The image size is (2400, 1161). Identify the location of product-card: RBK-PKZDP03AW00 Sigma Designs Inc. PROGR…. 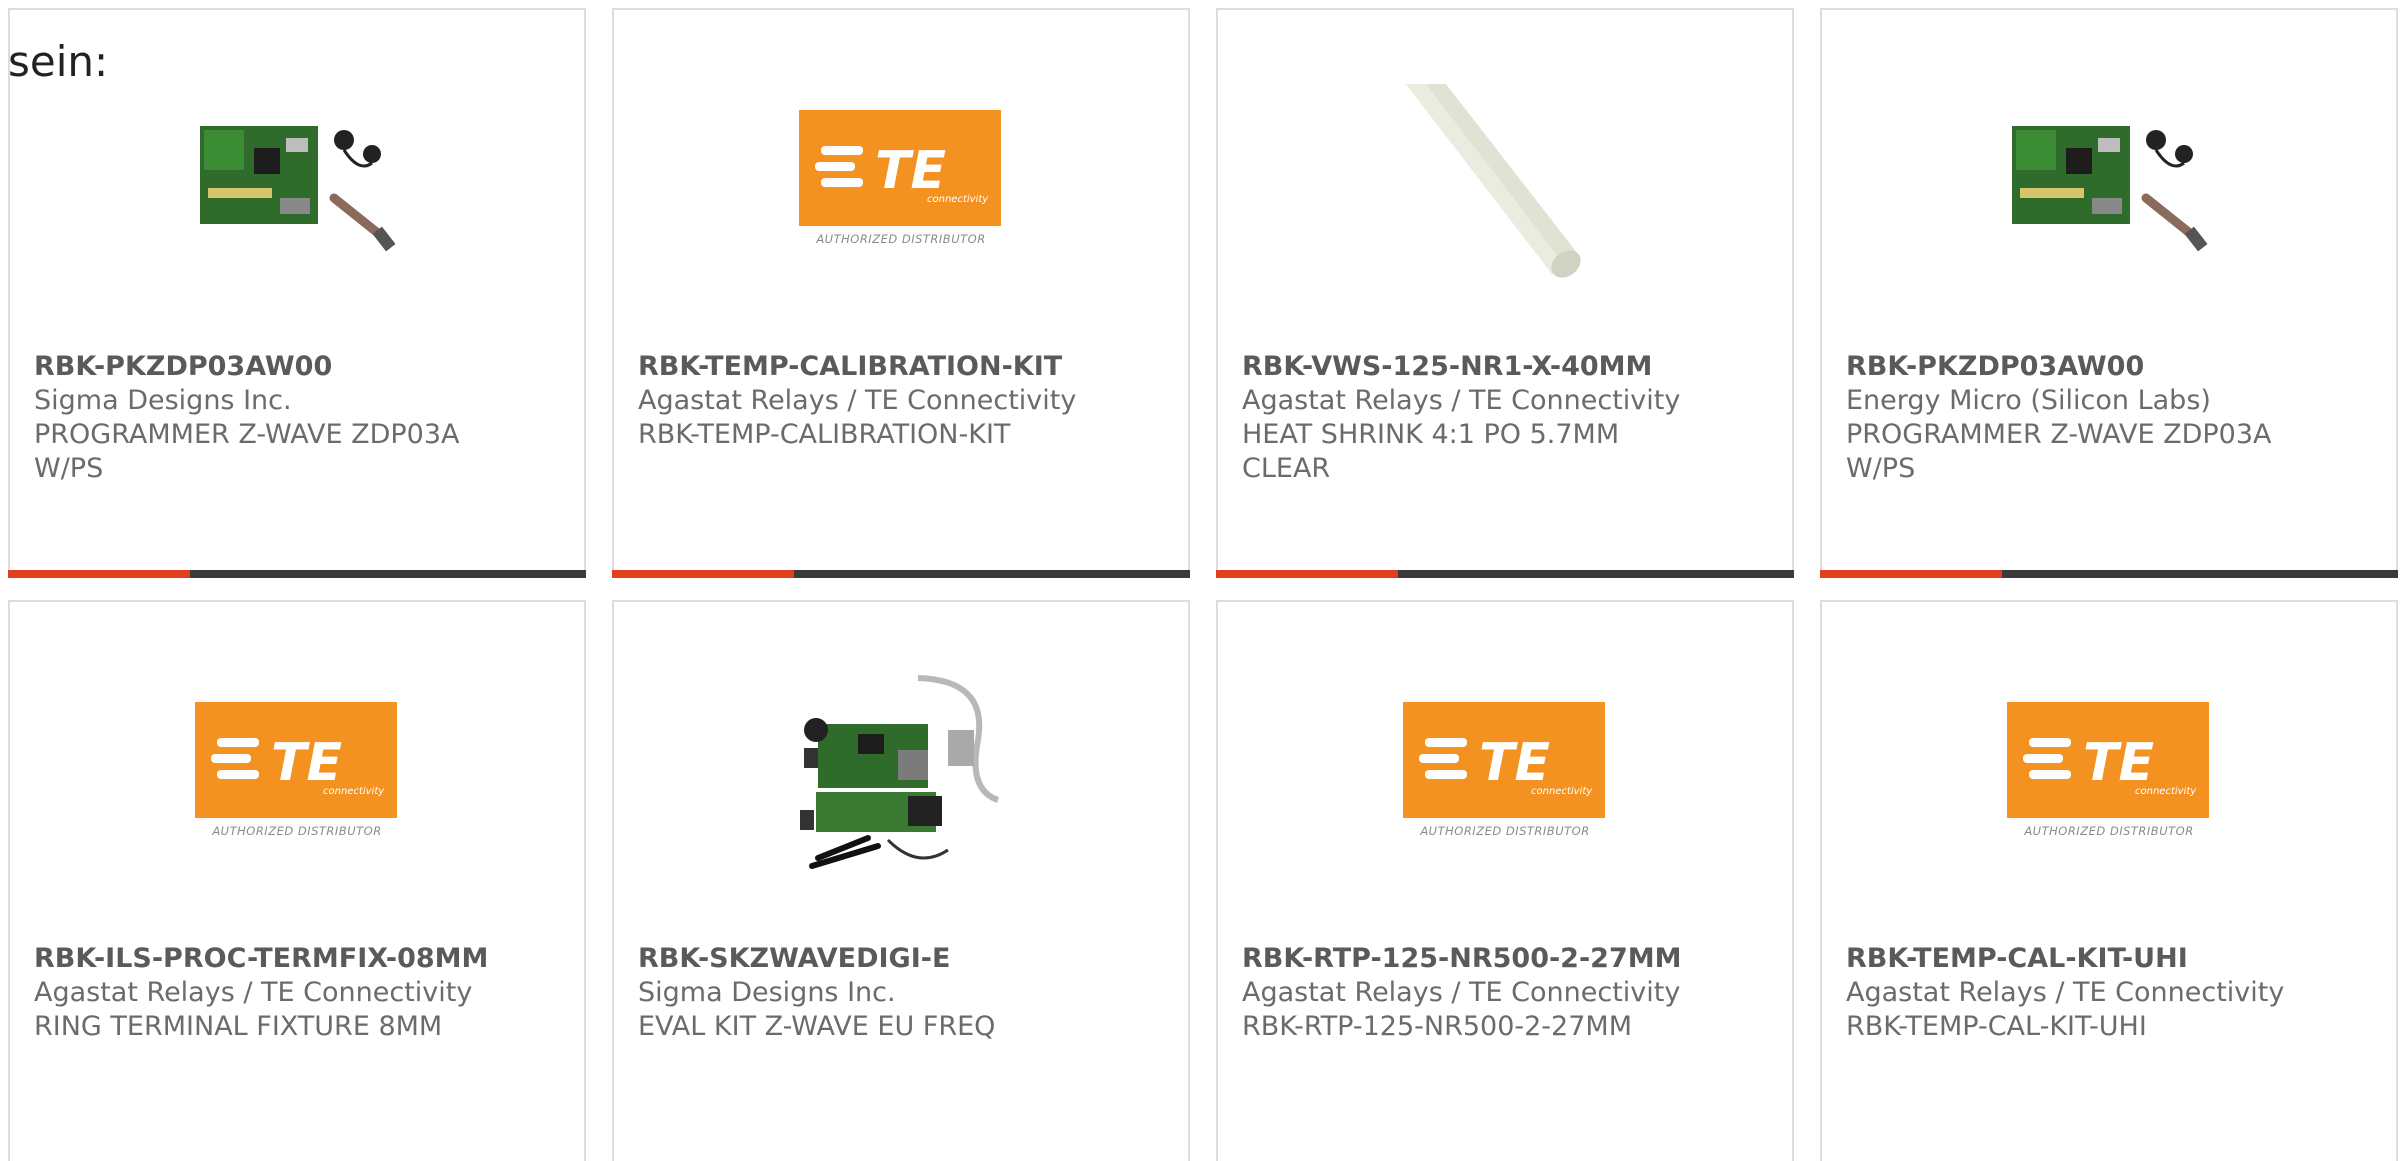
(297, 293).